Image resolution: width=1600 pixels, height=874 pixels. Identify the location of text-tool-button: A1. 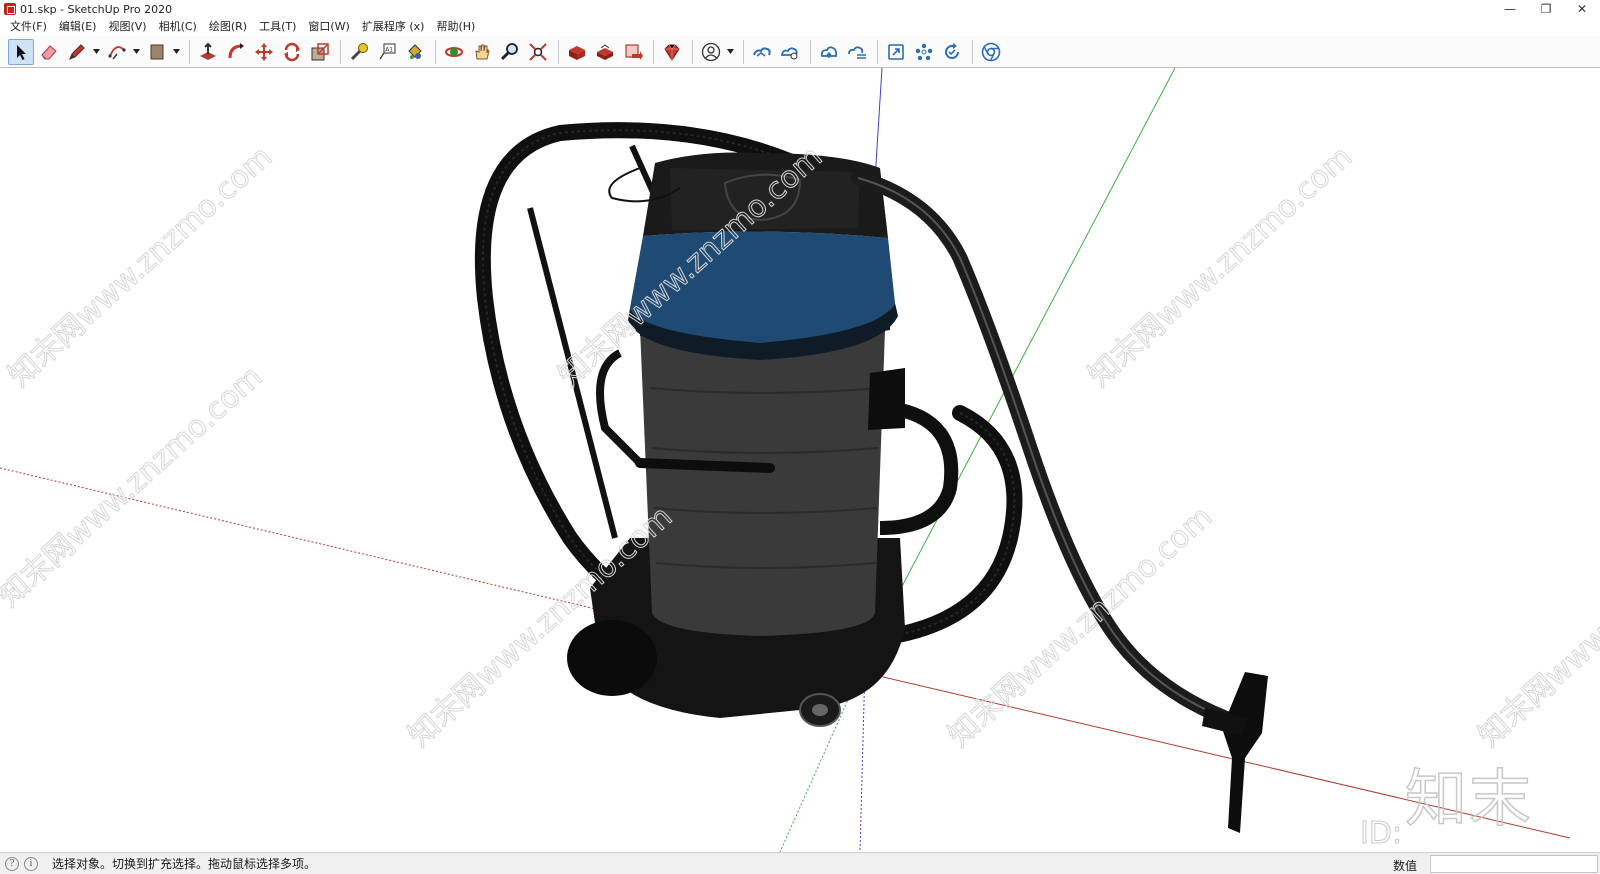
(387, 52).